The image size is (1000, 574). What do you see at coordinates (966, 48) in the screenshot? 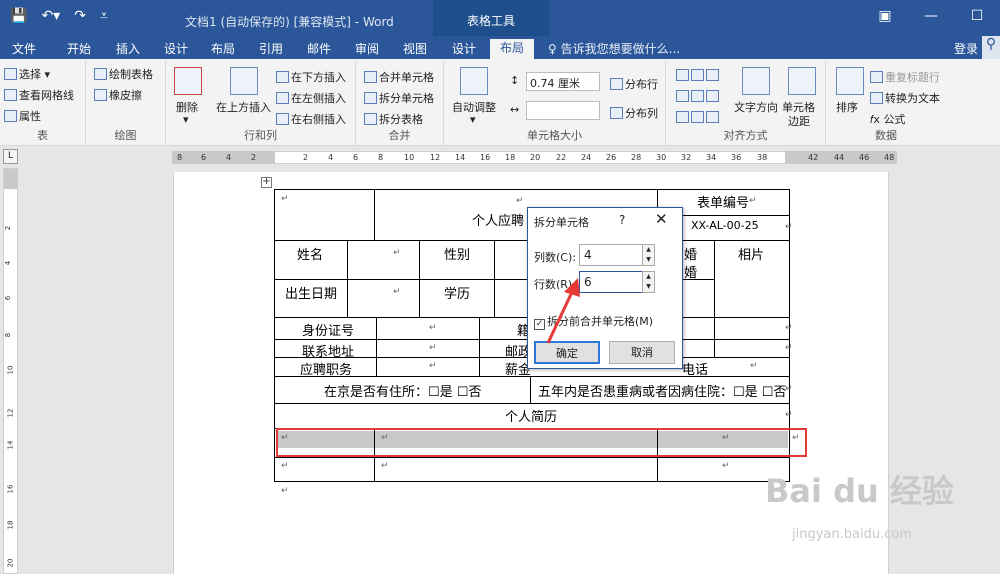
I see `login-link: 登录` at bounding box center [966, 48].